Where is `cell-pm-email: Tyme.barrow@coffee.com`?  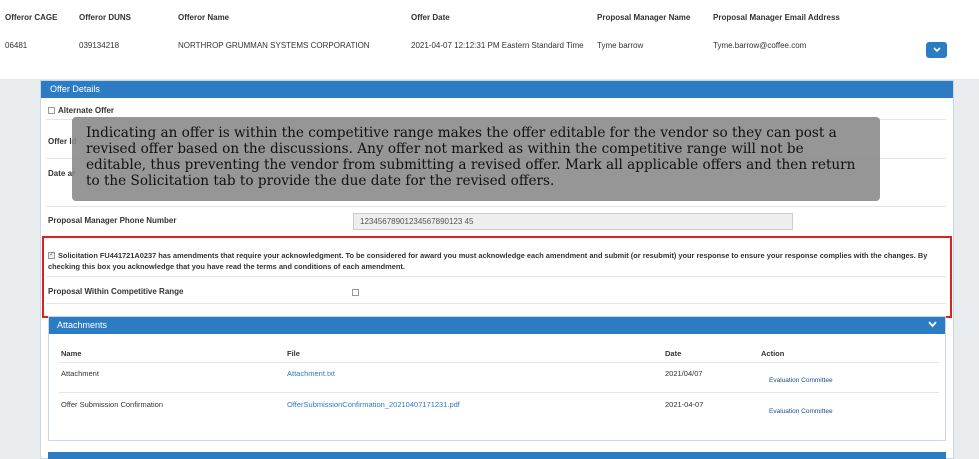
cell-pm-email: Tyme.barrow@coffee.com is located at coordinates (760, 45).